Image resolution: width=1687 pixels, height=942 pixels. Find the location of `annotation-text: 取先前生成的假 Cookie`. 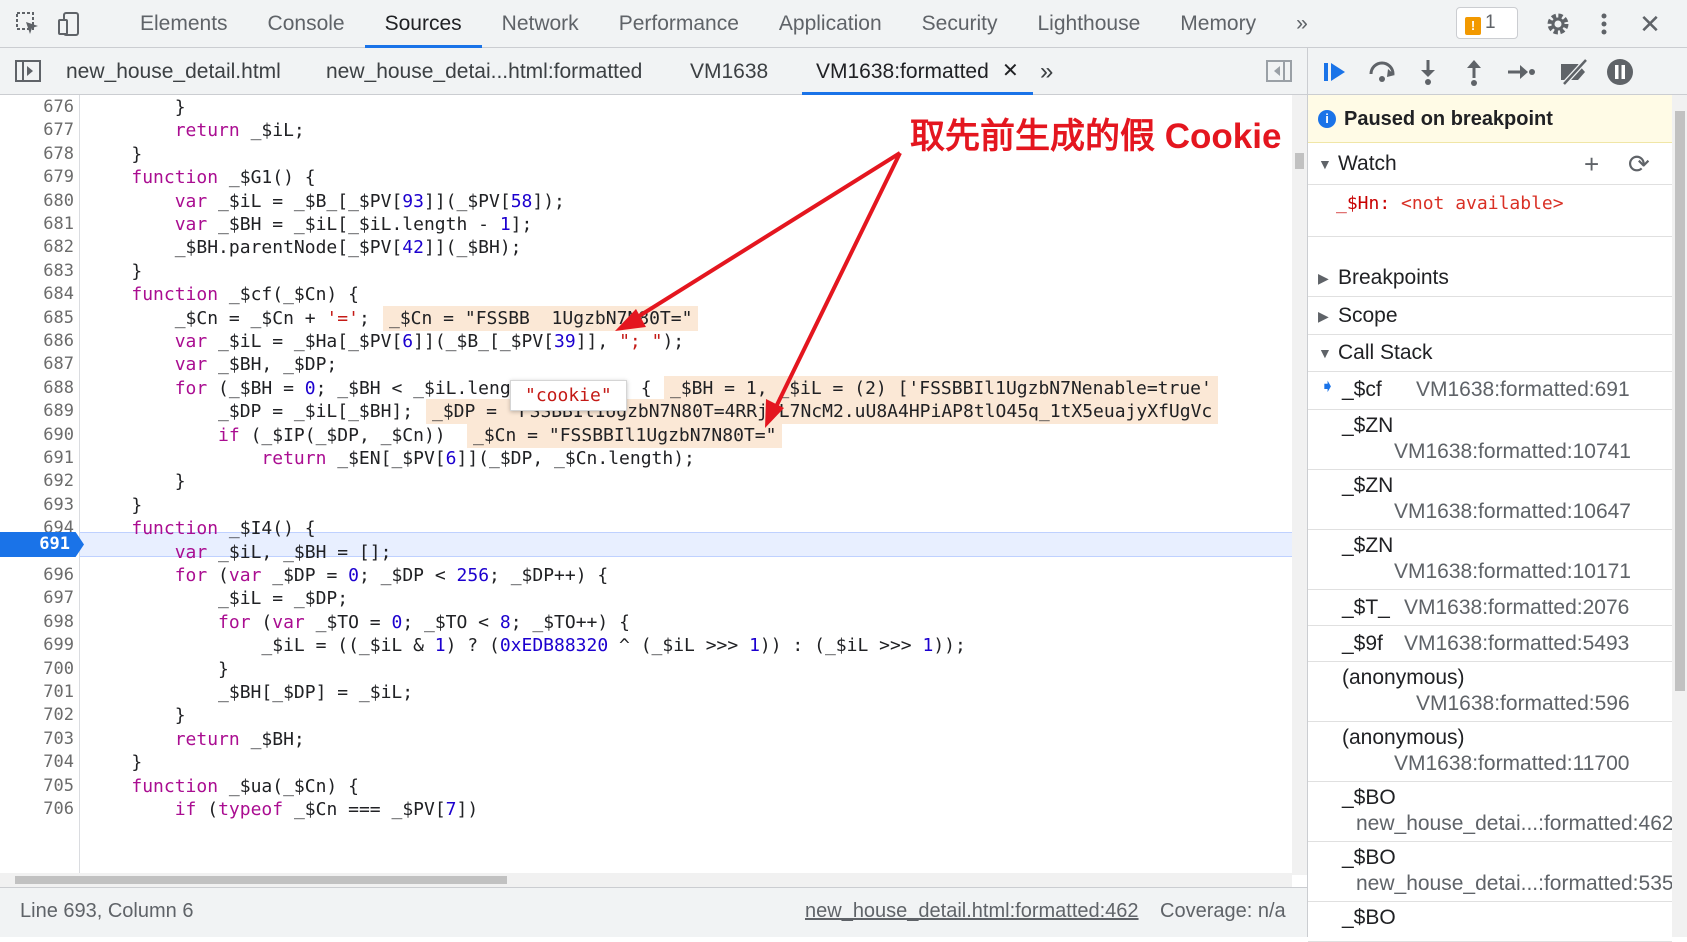

annotation-text: 取先前生成的假 Cookie is located at coordinates (1096, 136).